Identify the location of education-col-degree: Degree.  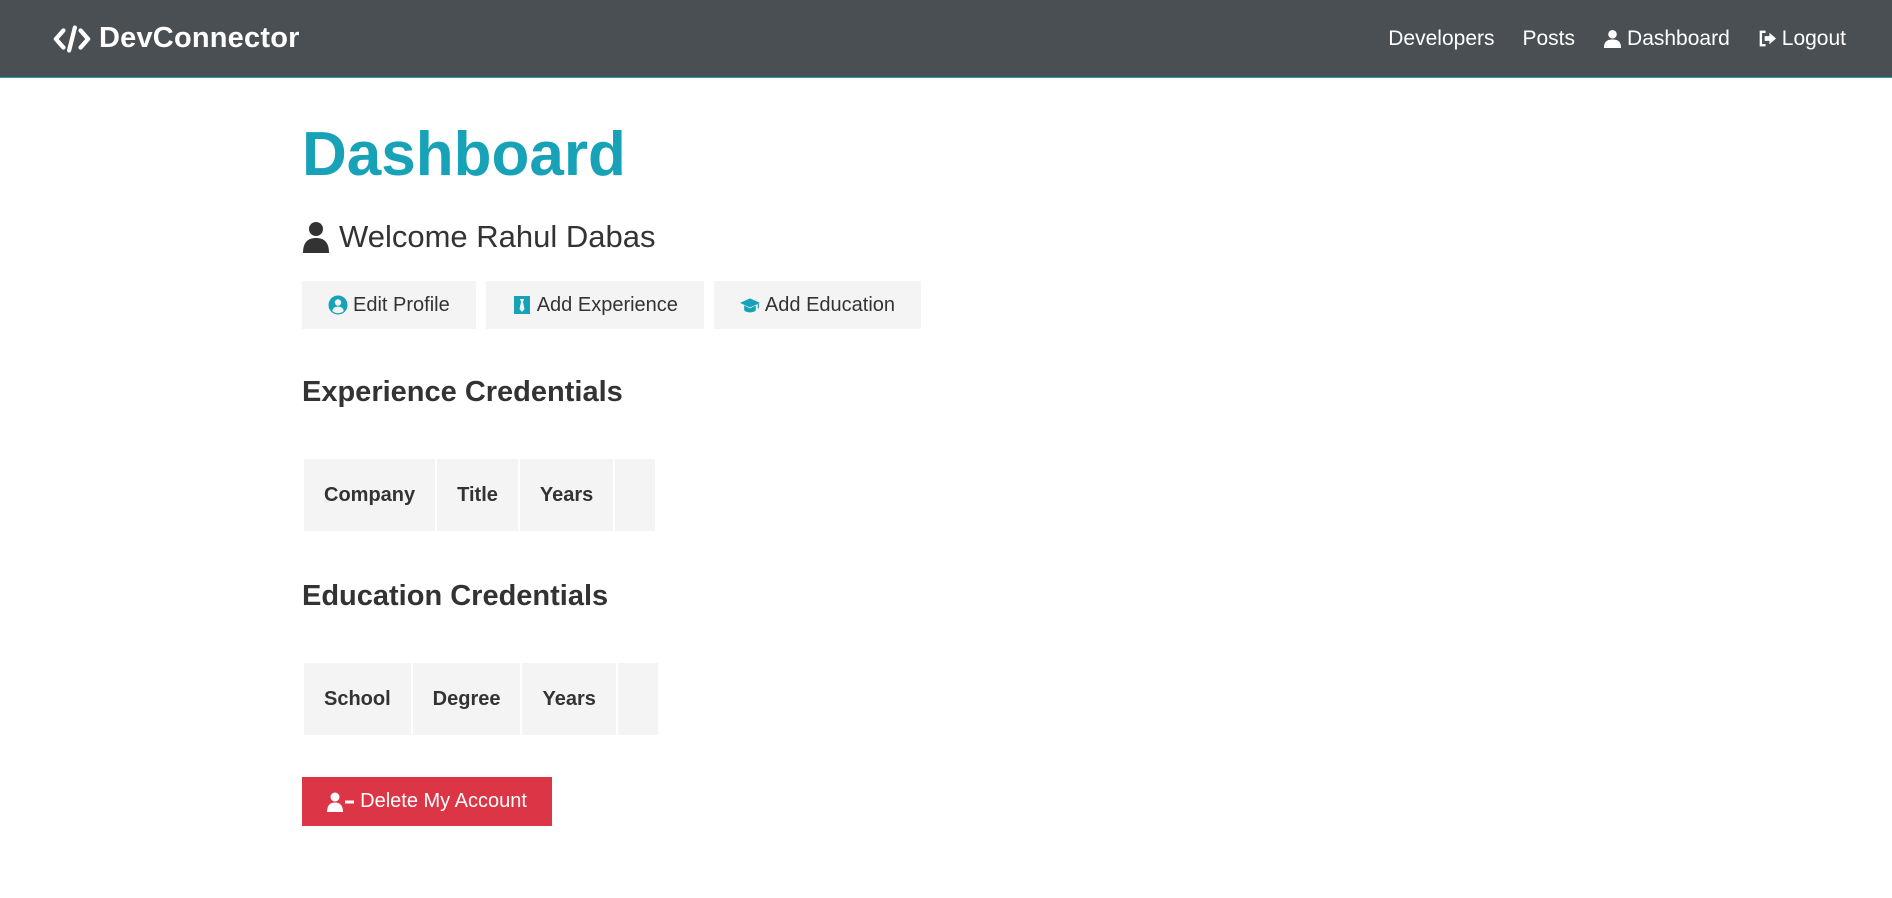
(466, 699).